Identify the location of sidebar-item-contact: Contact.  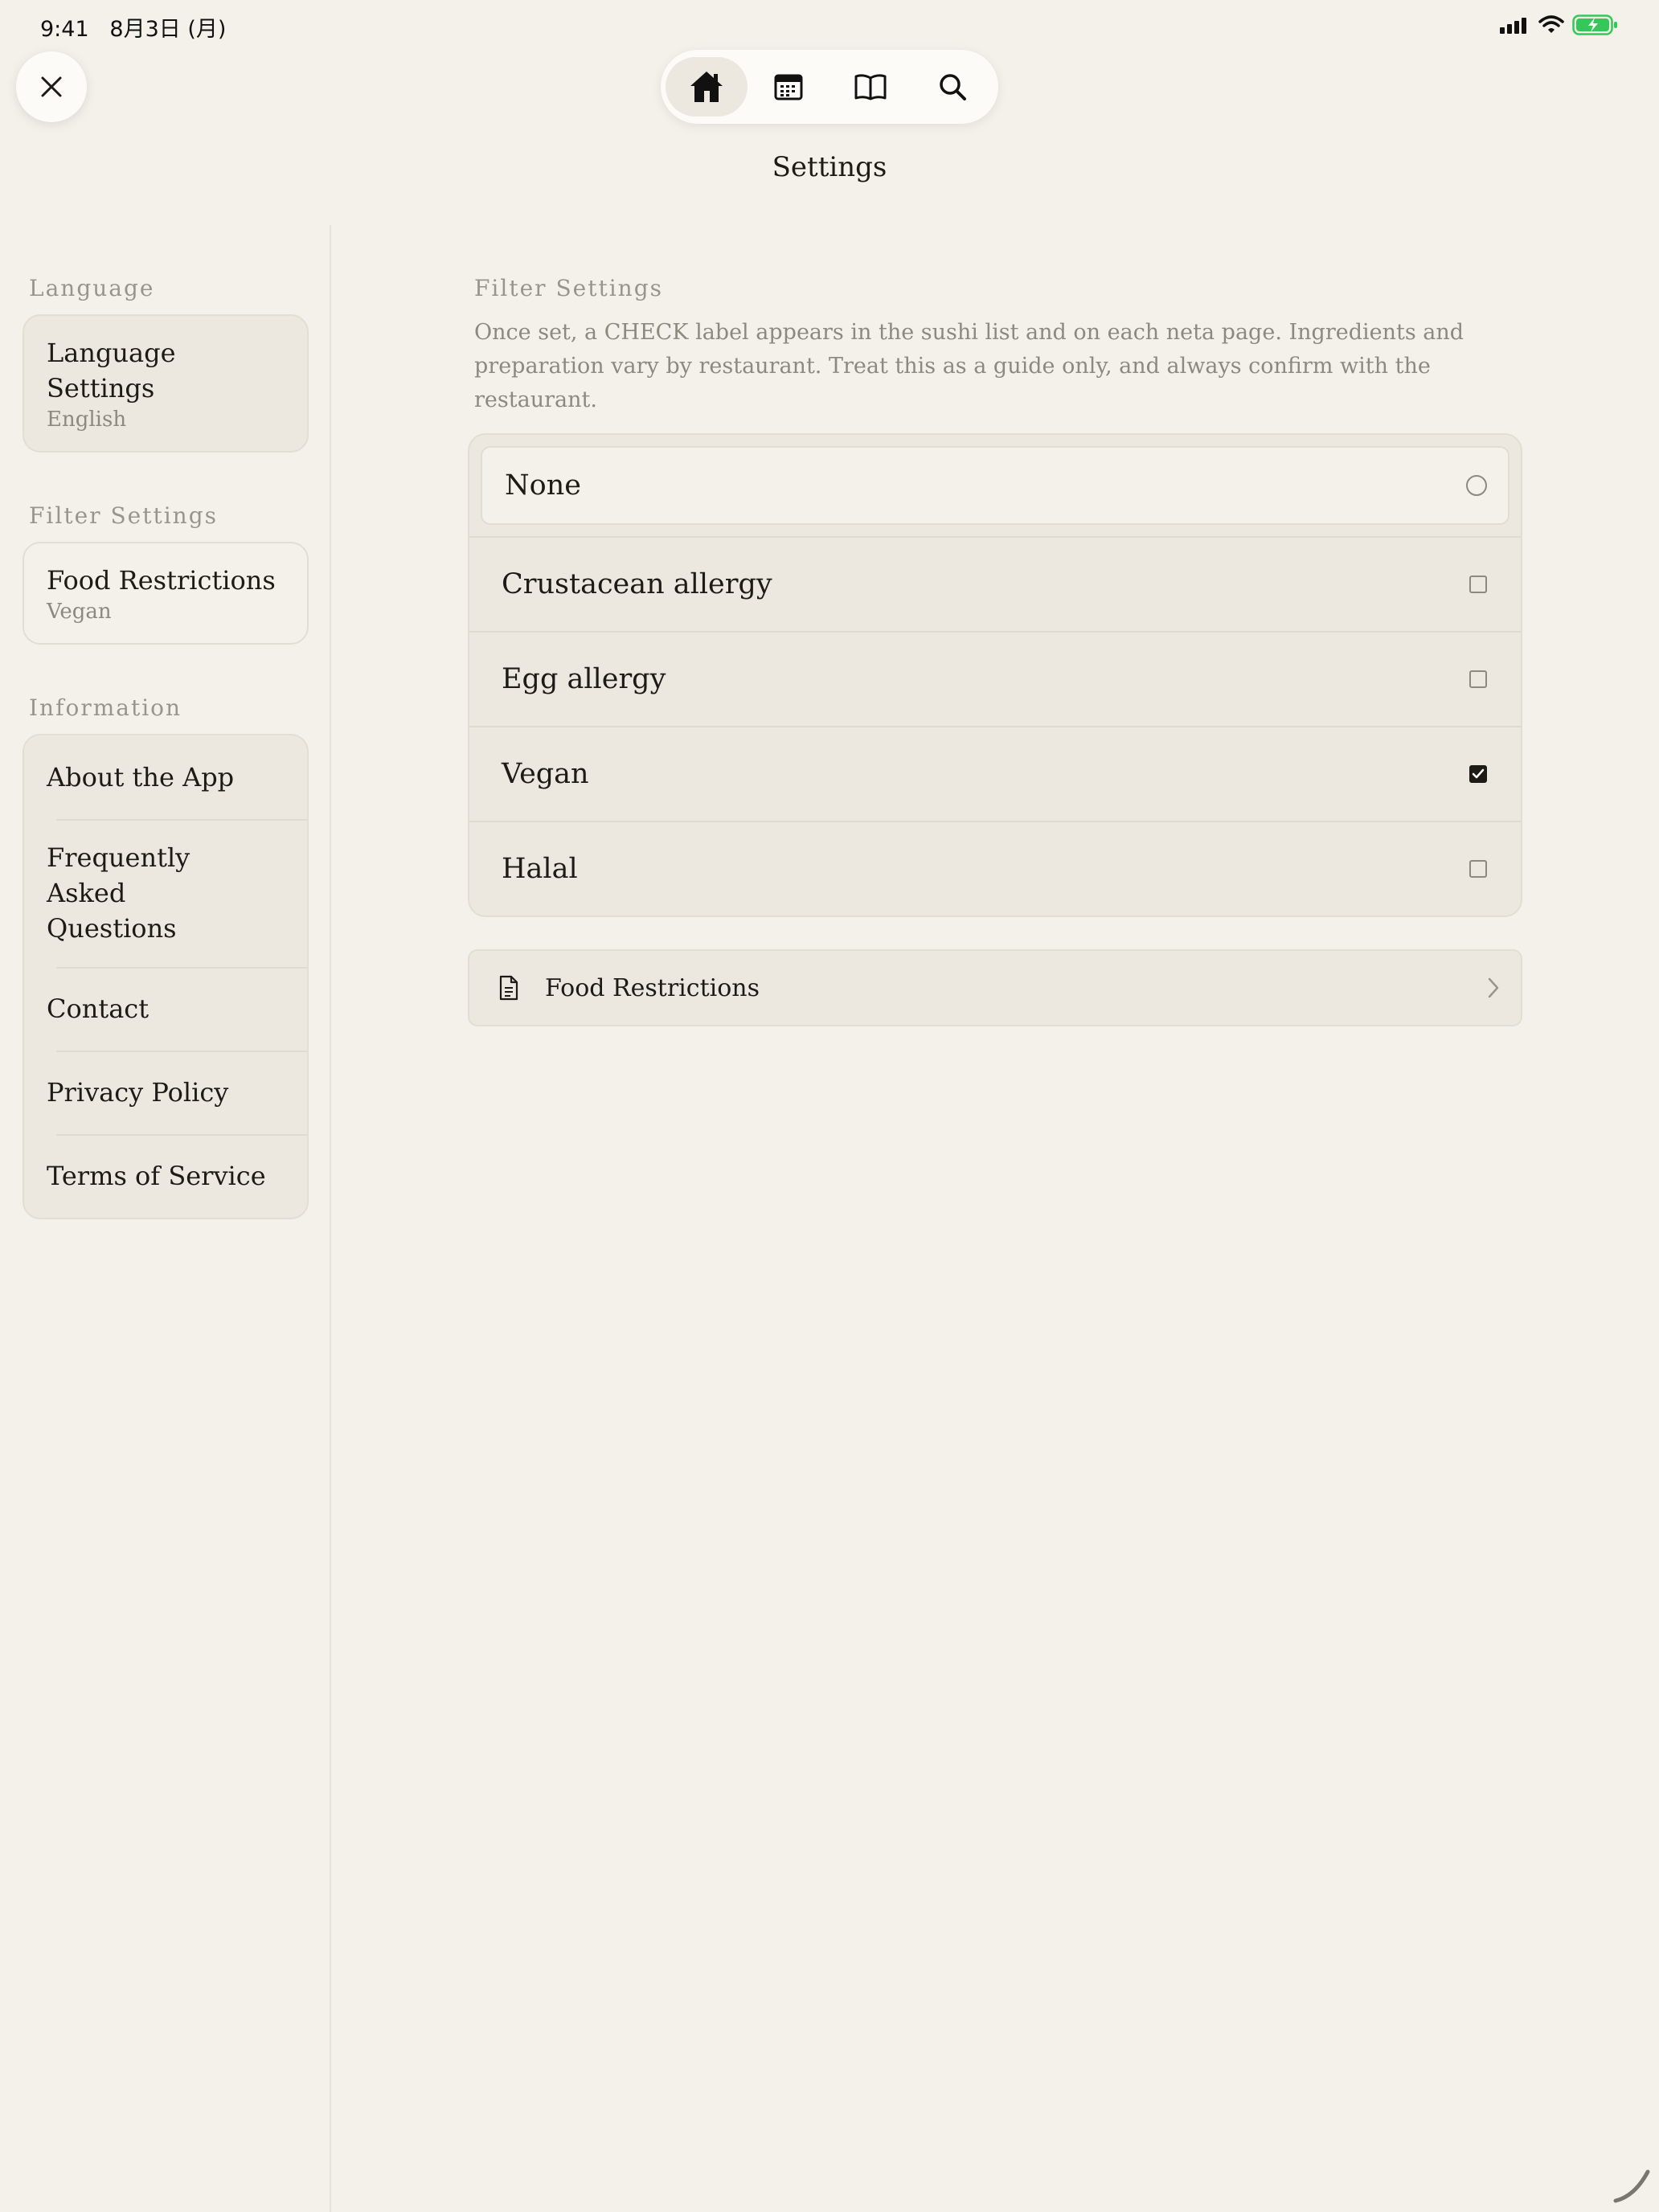
(165, 1009).